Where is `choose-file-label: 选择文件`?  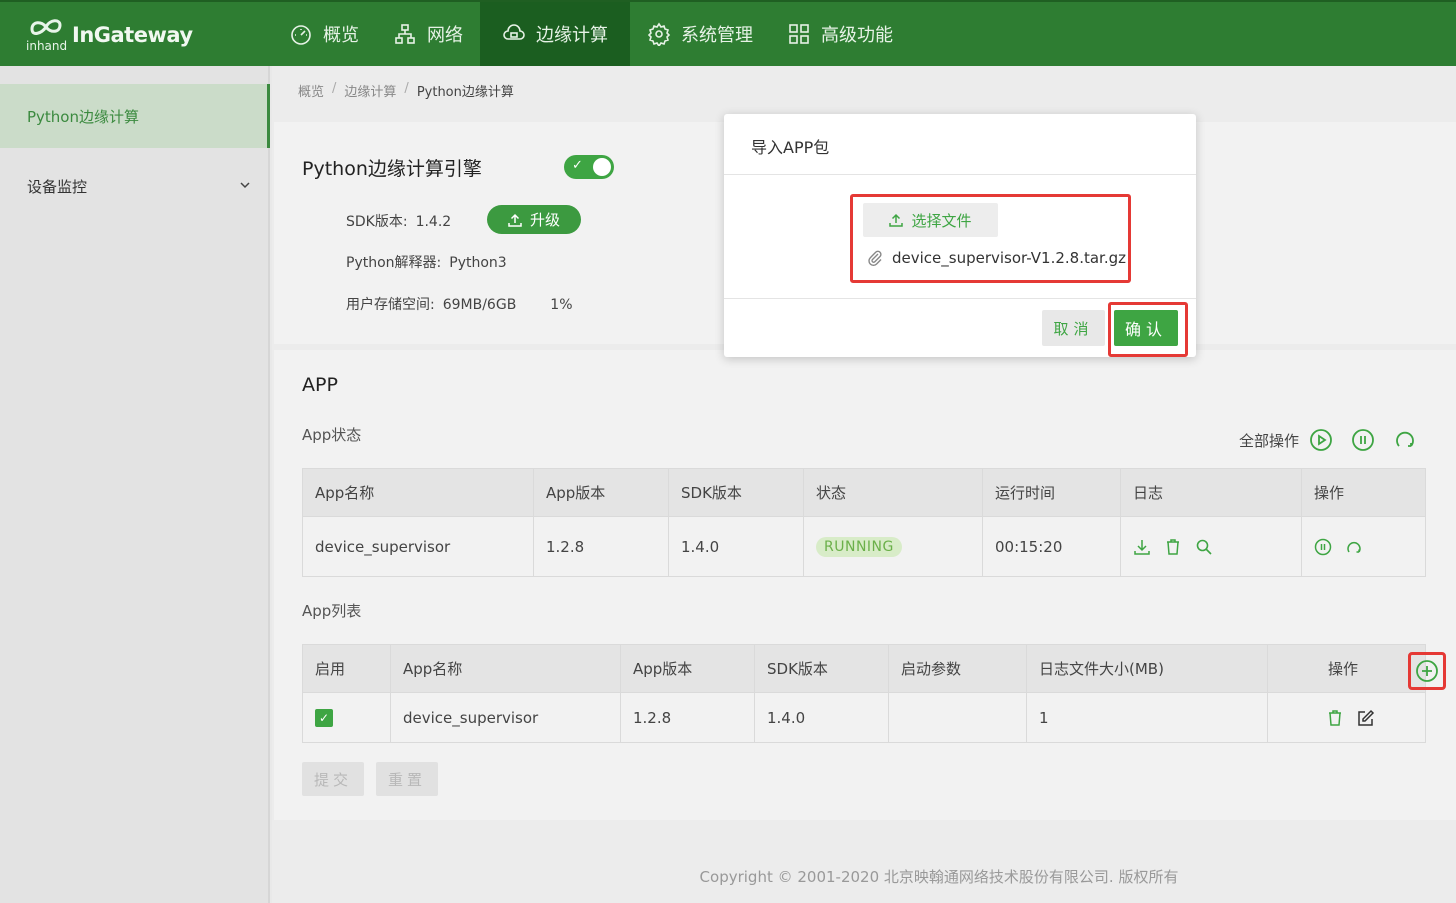 choose-file-label: 选择文件 is located at coordinates (941, 220).